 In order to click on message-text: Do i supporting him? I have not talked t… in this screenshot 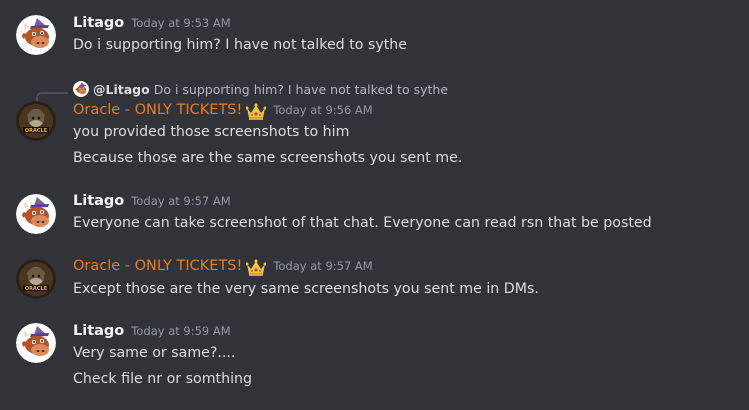, I will do `click(240, 45)`.